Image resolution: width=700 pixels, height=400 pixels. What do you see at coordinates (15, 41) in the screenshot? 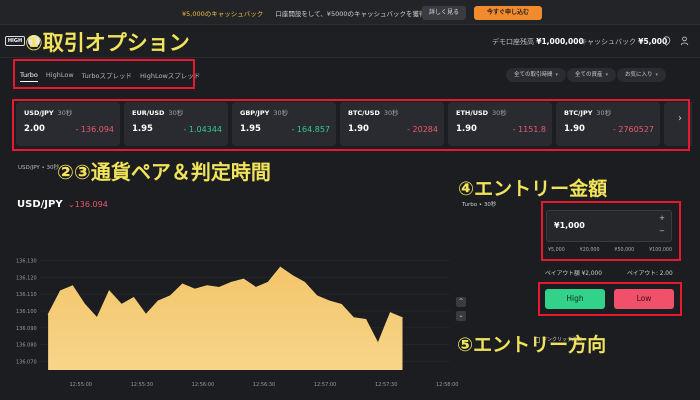
I see `brand-logo: HIGH` at bounding box center [15, 41].